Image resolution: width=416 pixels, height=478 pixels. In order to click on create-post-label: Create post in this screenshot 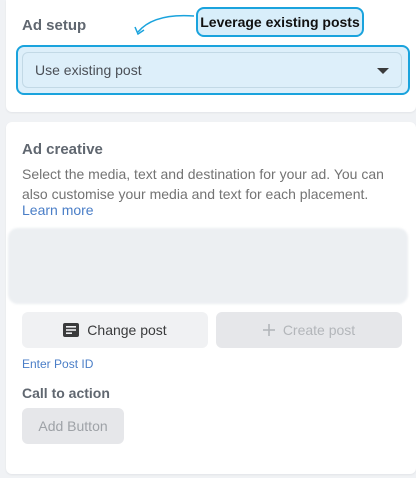, I will do `click(319, 330)`.